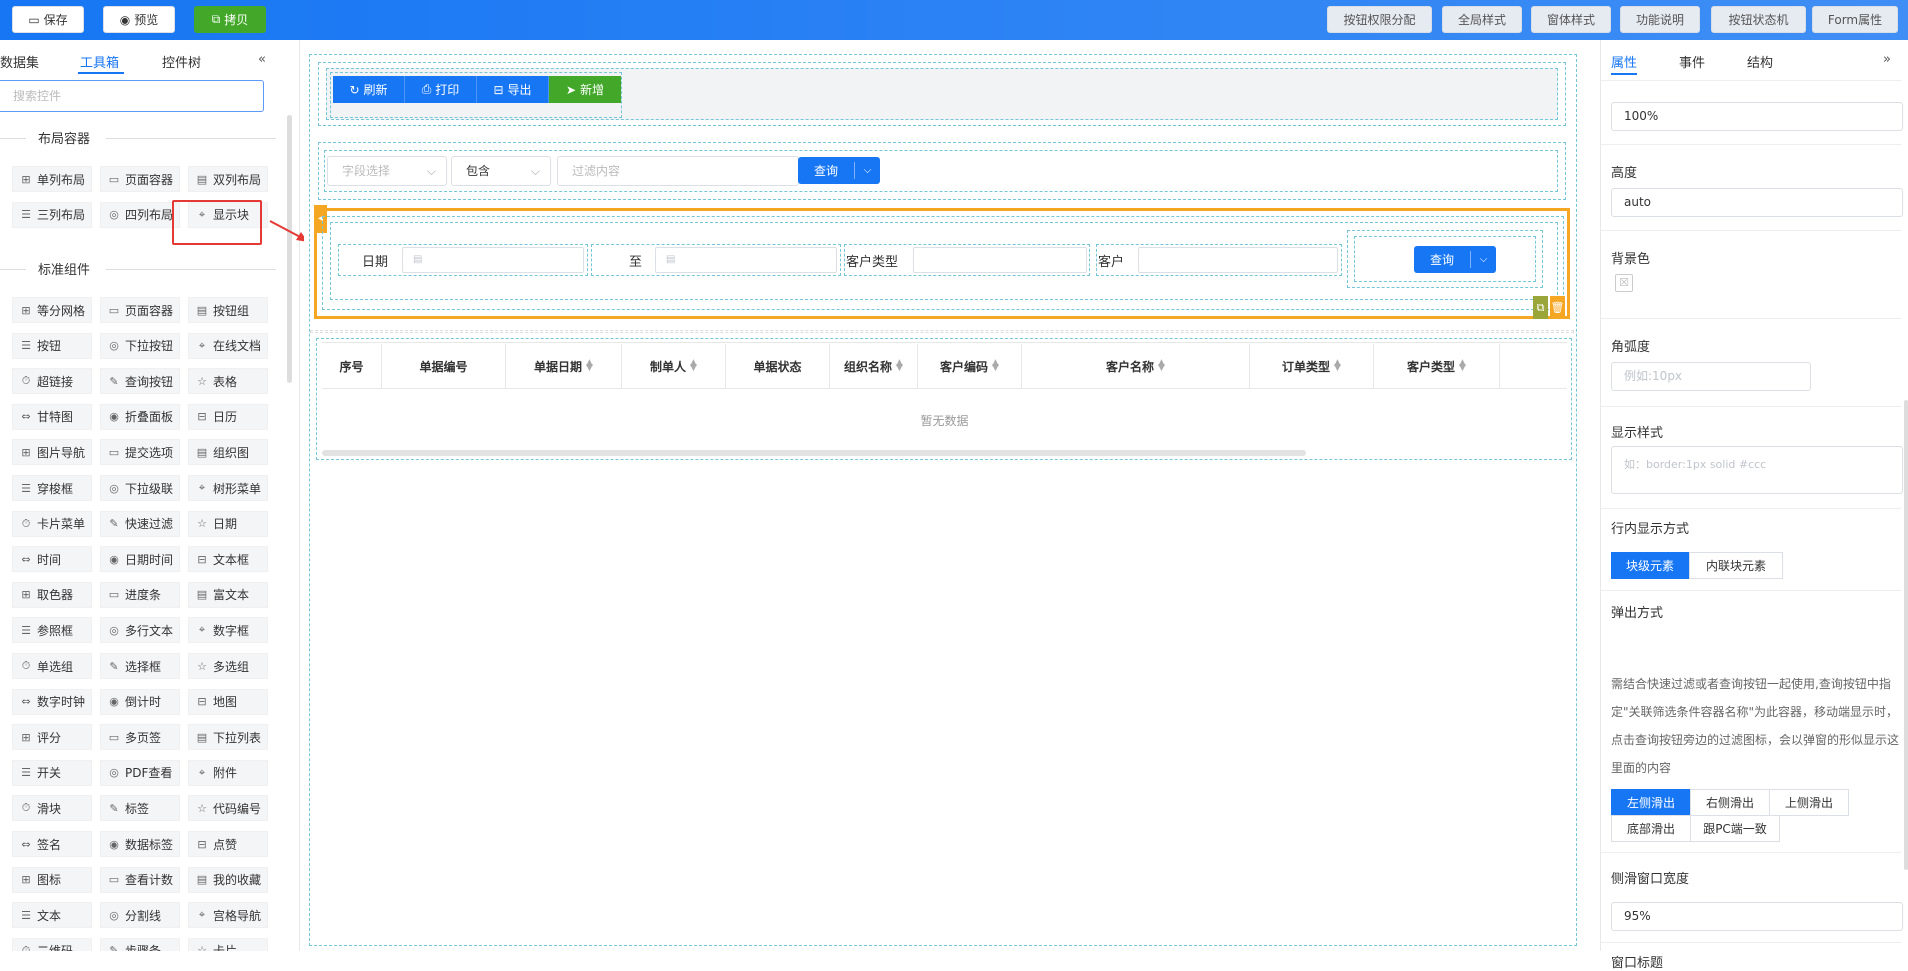 Image resolution: width=1908 pixels, height=971 pixels. What do you see at coordinates (52, 345) in the screenshot?
I see `tool-item: ☰ 按钮` at bounding box center [52, 345].